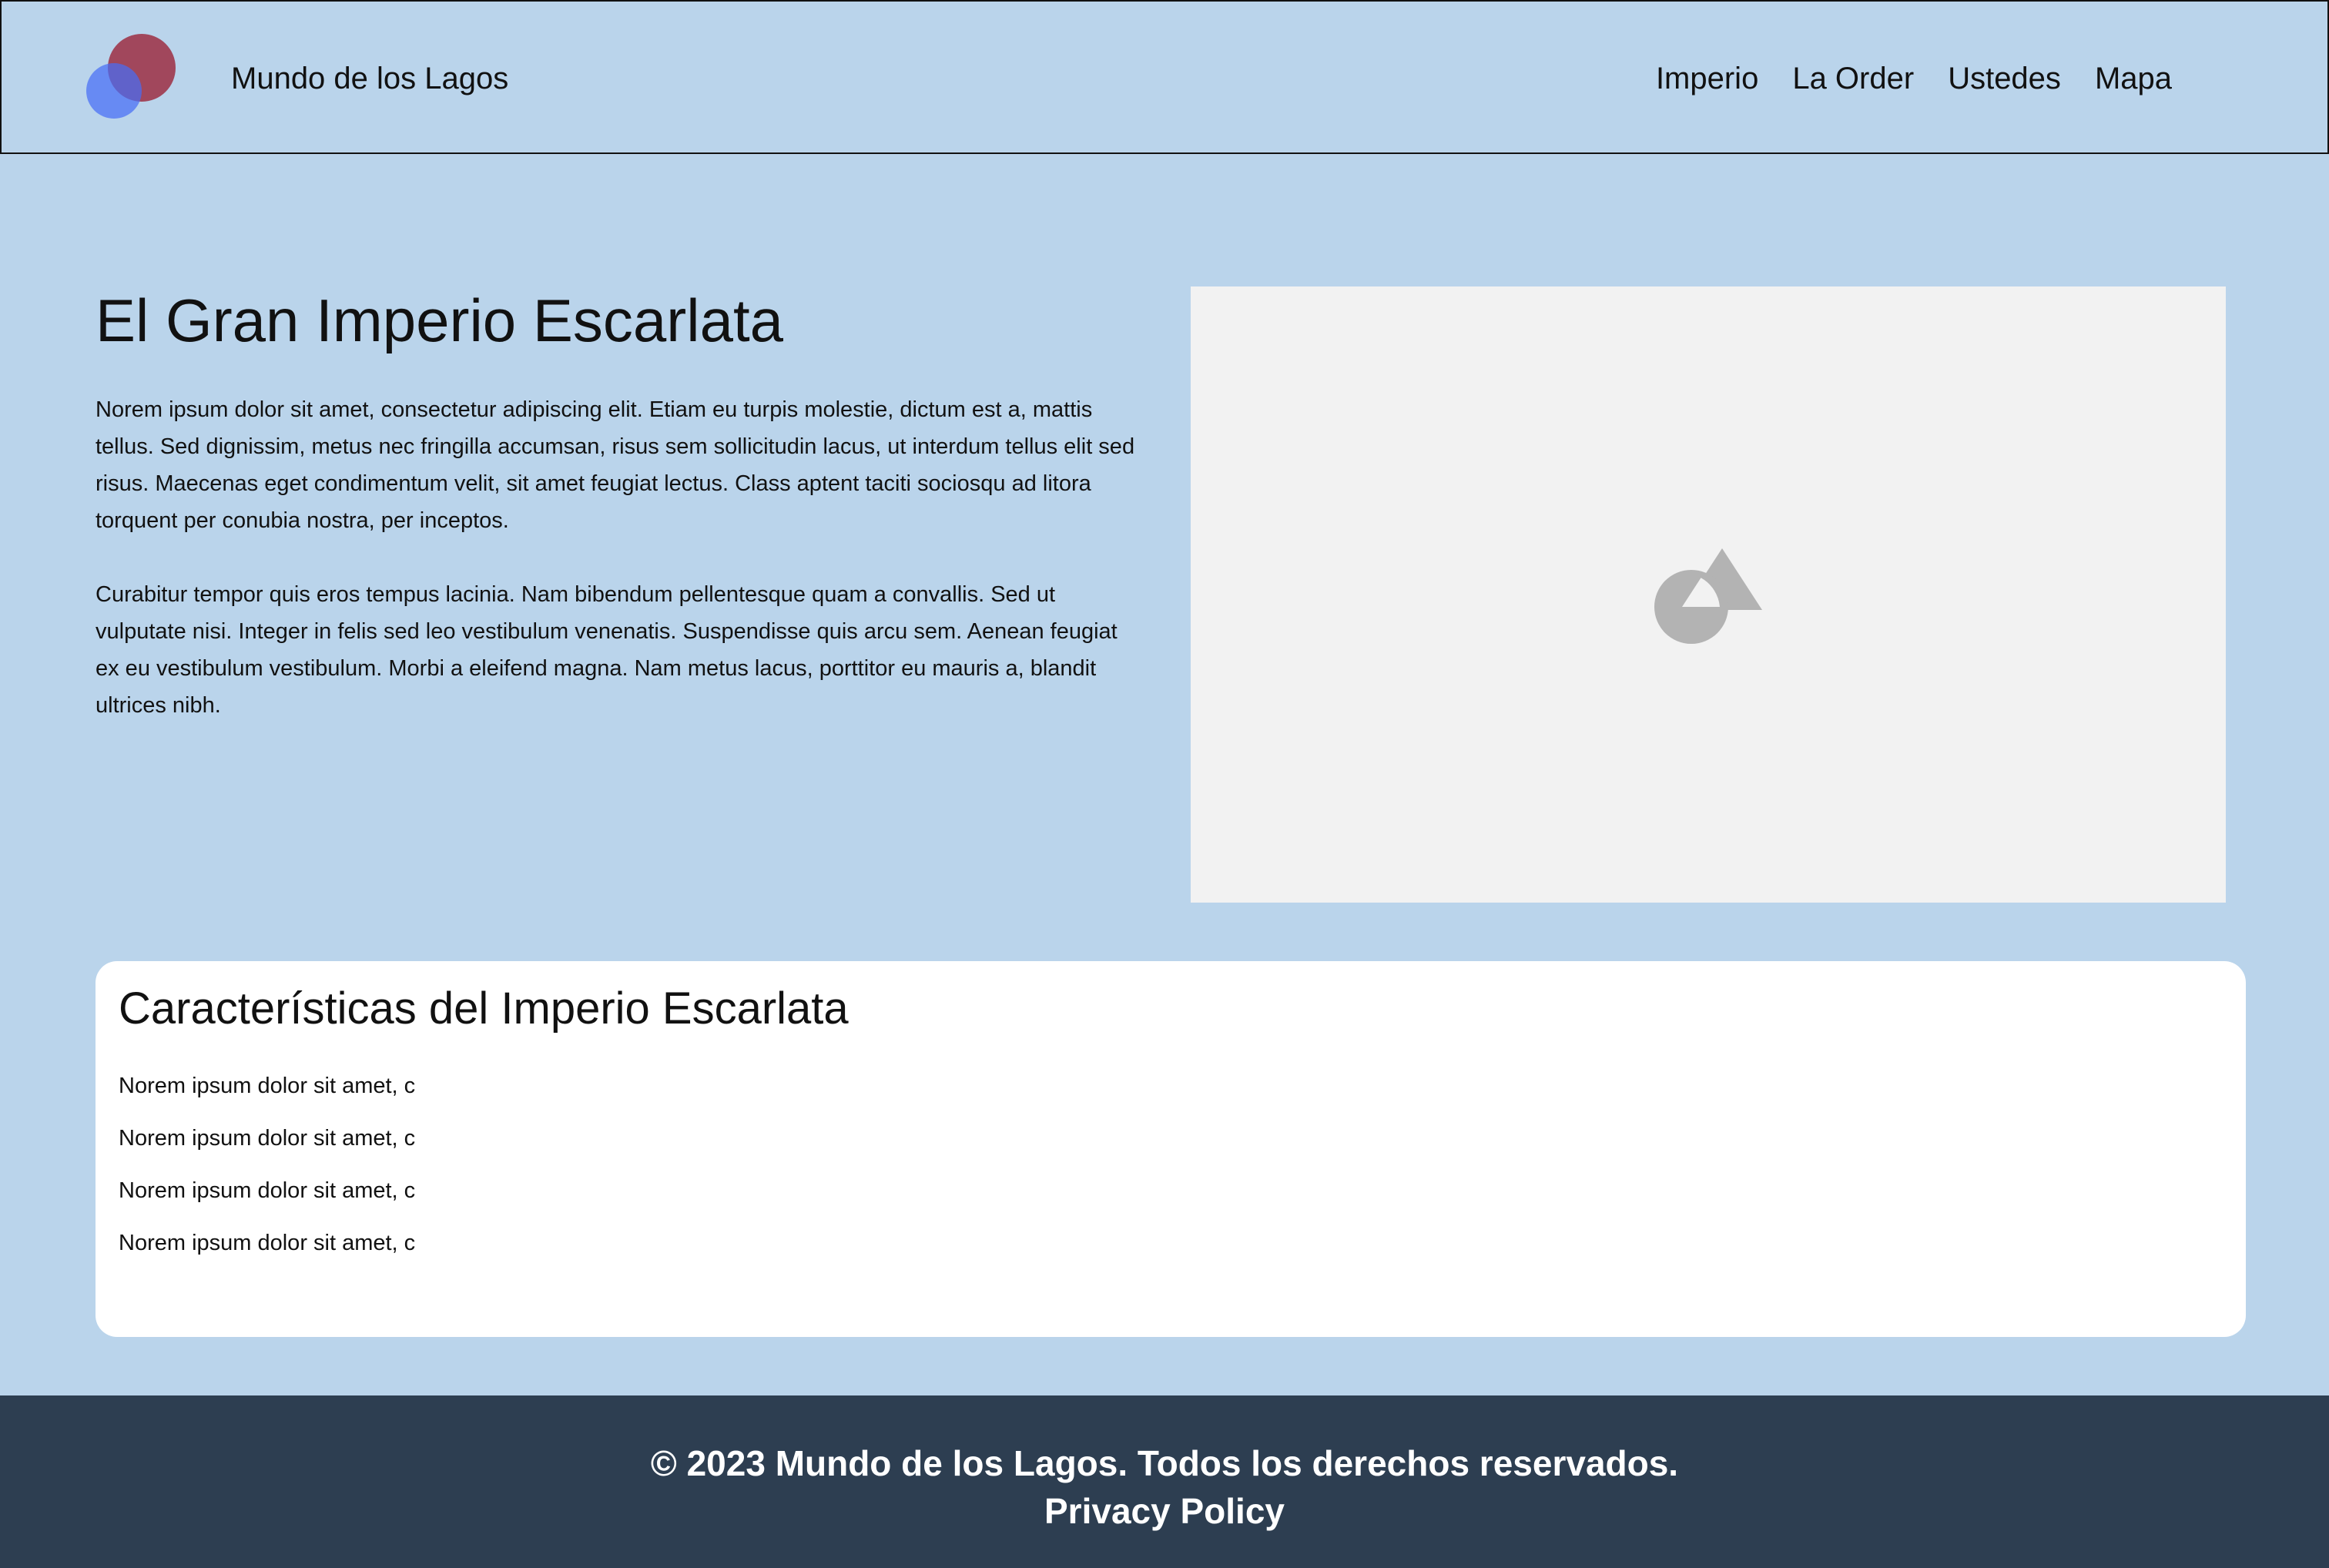 The width and height of the screenshot is (2329, 1568). I want to click on logo-blue-circle, so click(114, 91).